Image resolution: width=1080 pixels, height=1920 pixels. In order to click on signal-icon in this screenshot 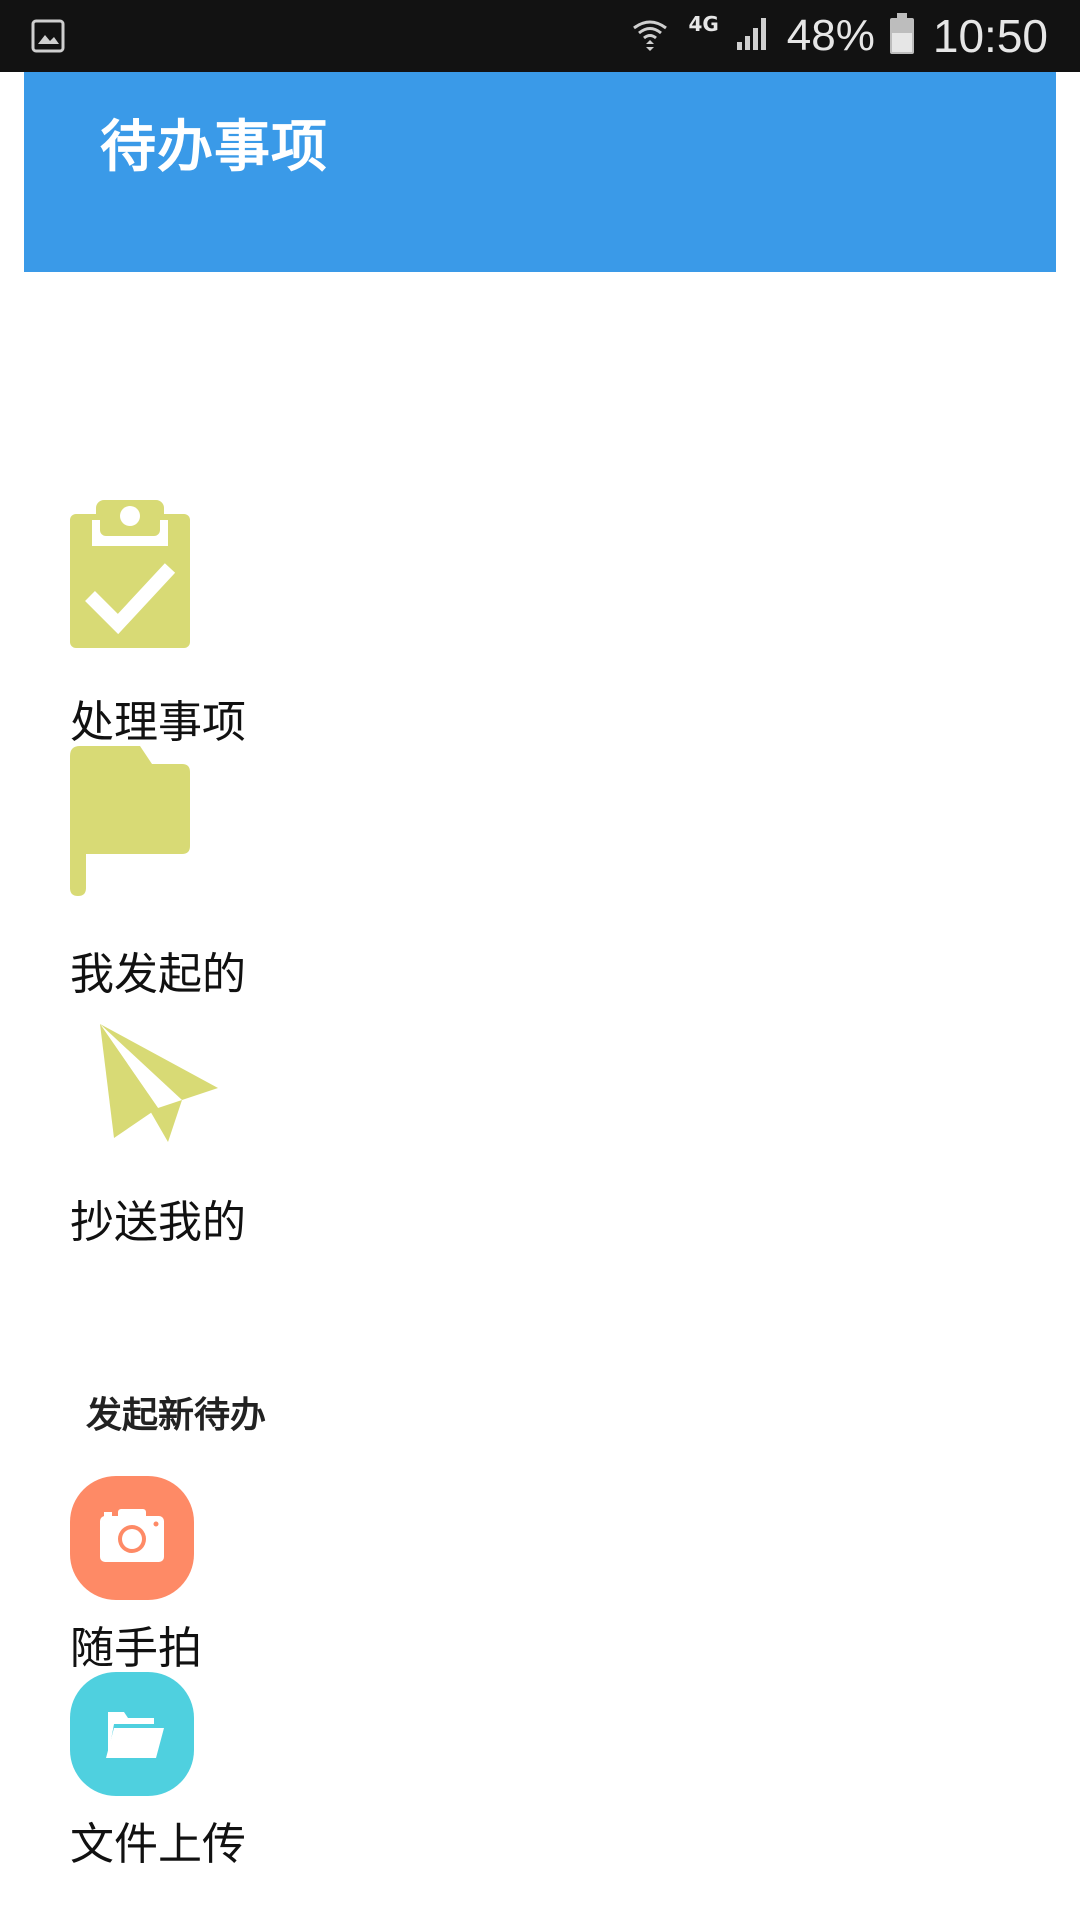, I will do `click(753, 36)`.